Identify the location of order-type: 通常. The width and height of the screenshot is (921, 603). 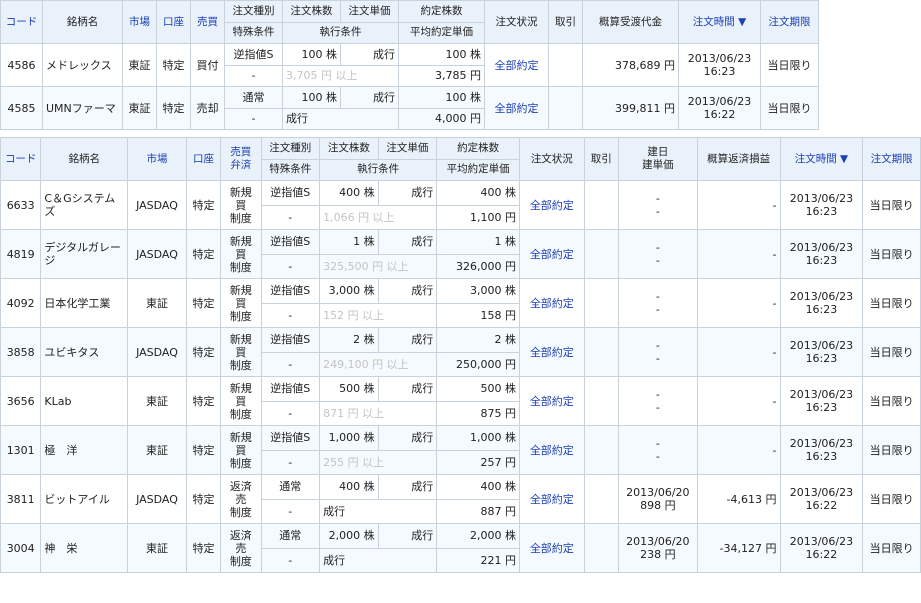
(290, 536).